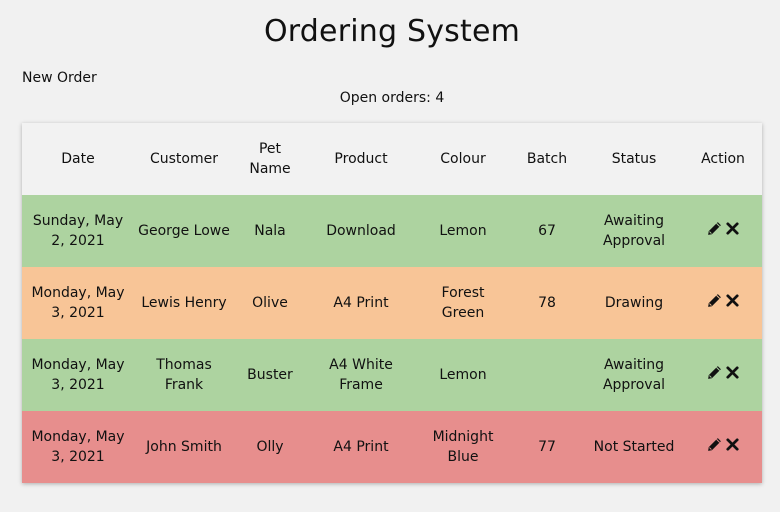  I want to click on cell-colour: Midnight Blue, so click(463, 447).